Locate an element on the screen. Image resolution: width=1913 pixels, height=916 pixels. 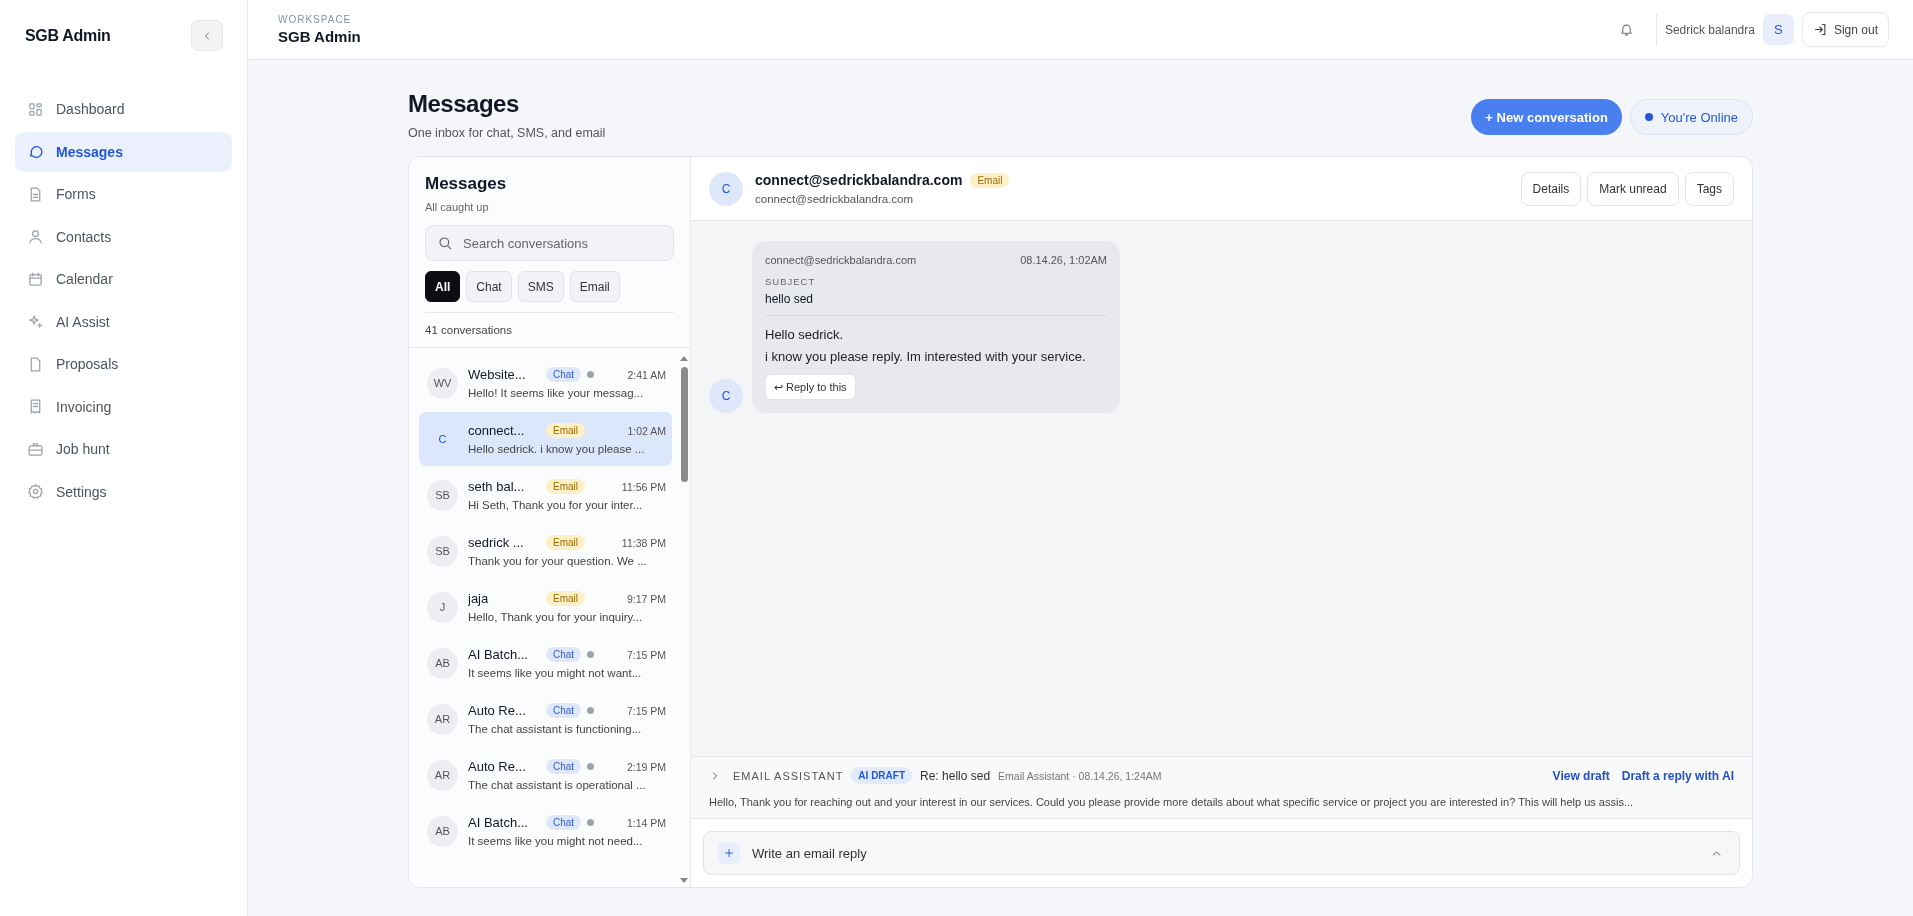
contact-email: connect@sedrickbalandra.com is located at coordinates (835, 199).